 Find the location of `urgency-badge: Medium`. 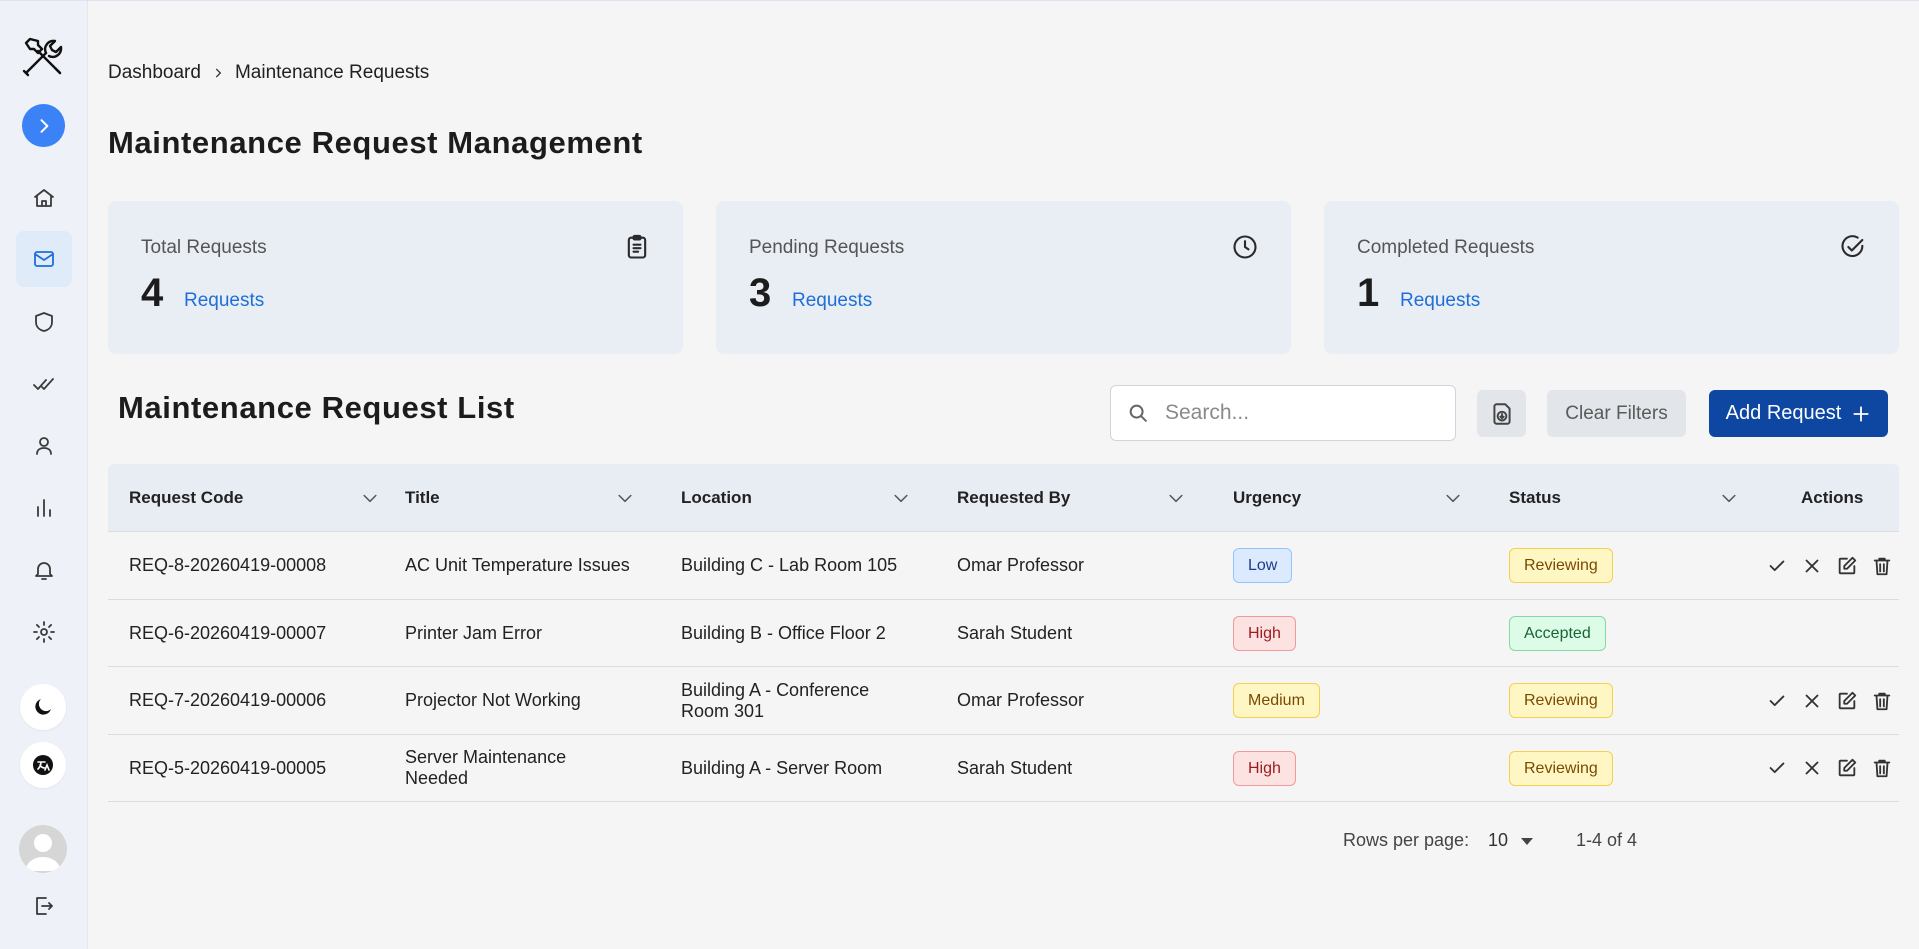

urgency-badge: Medium is located at coordinates (1276, 700).